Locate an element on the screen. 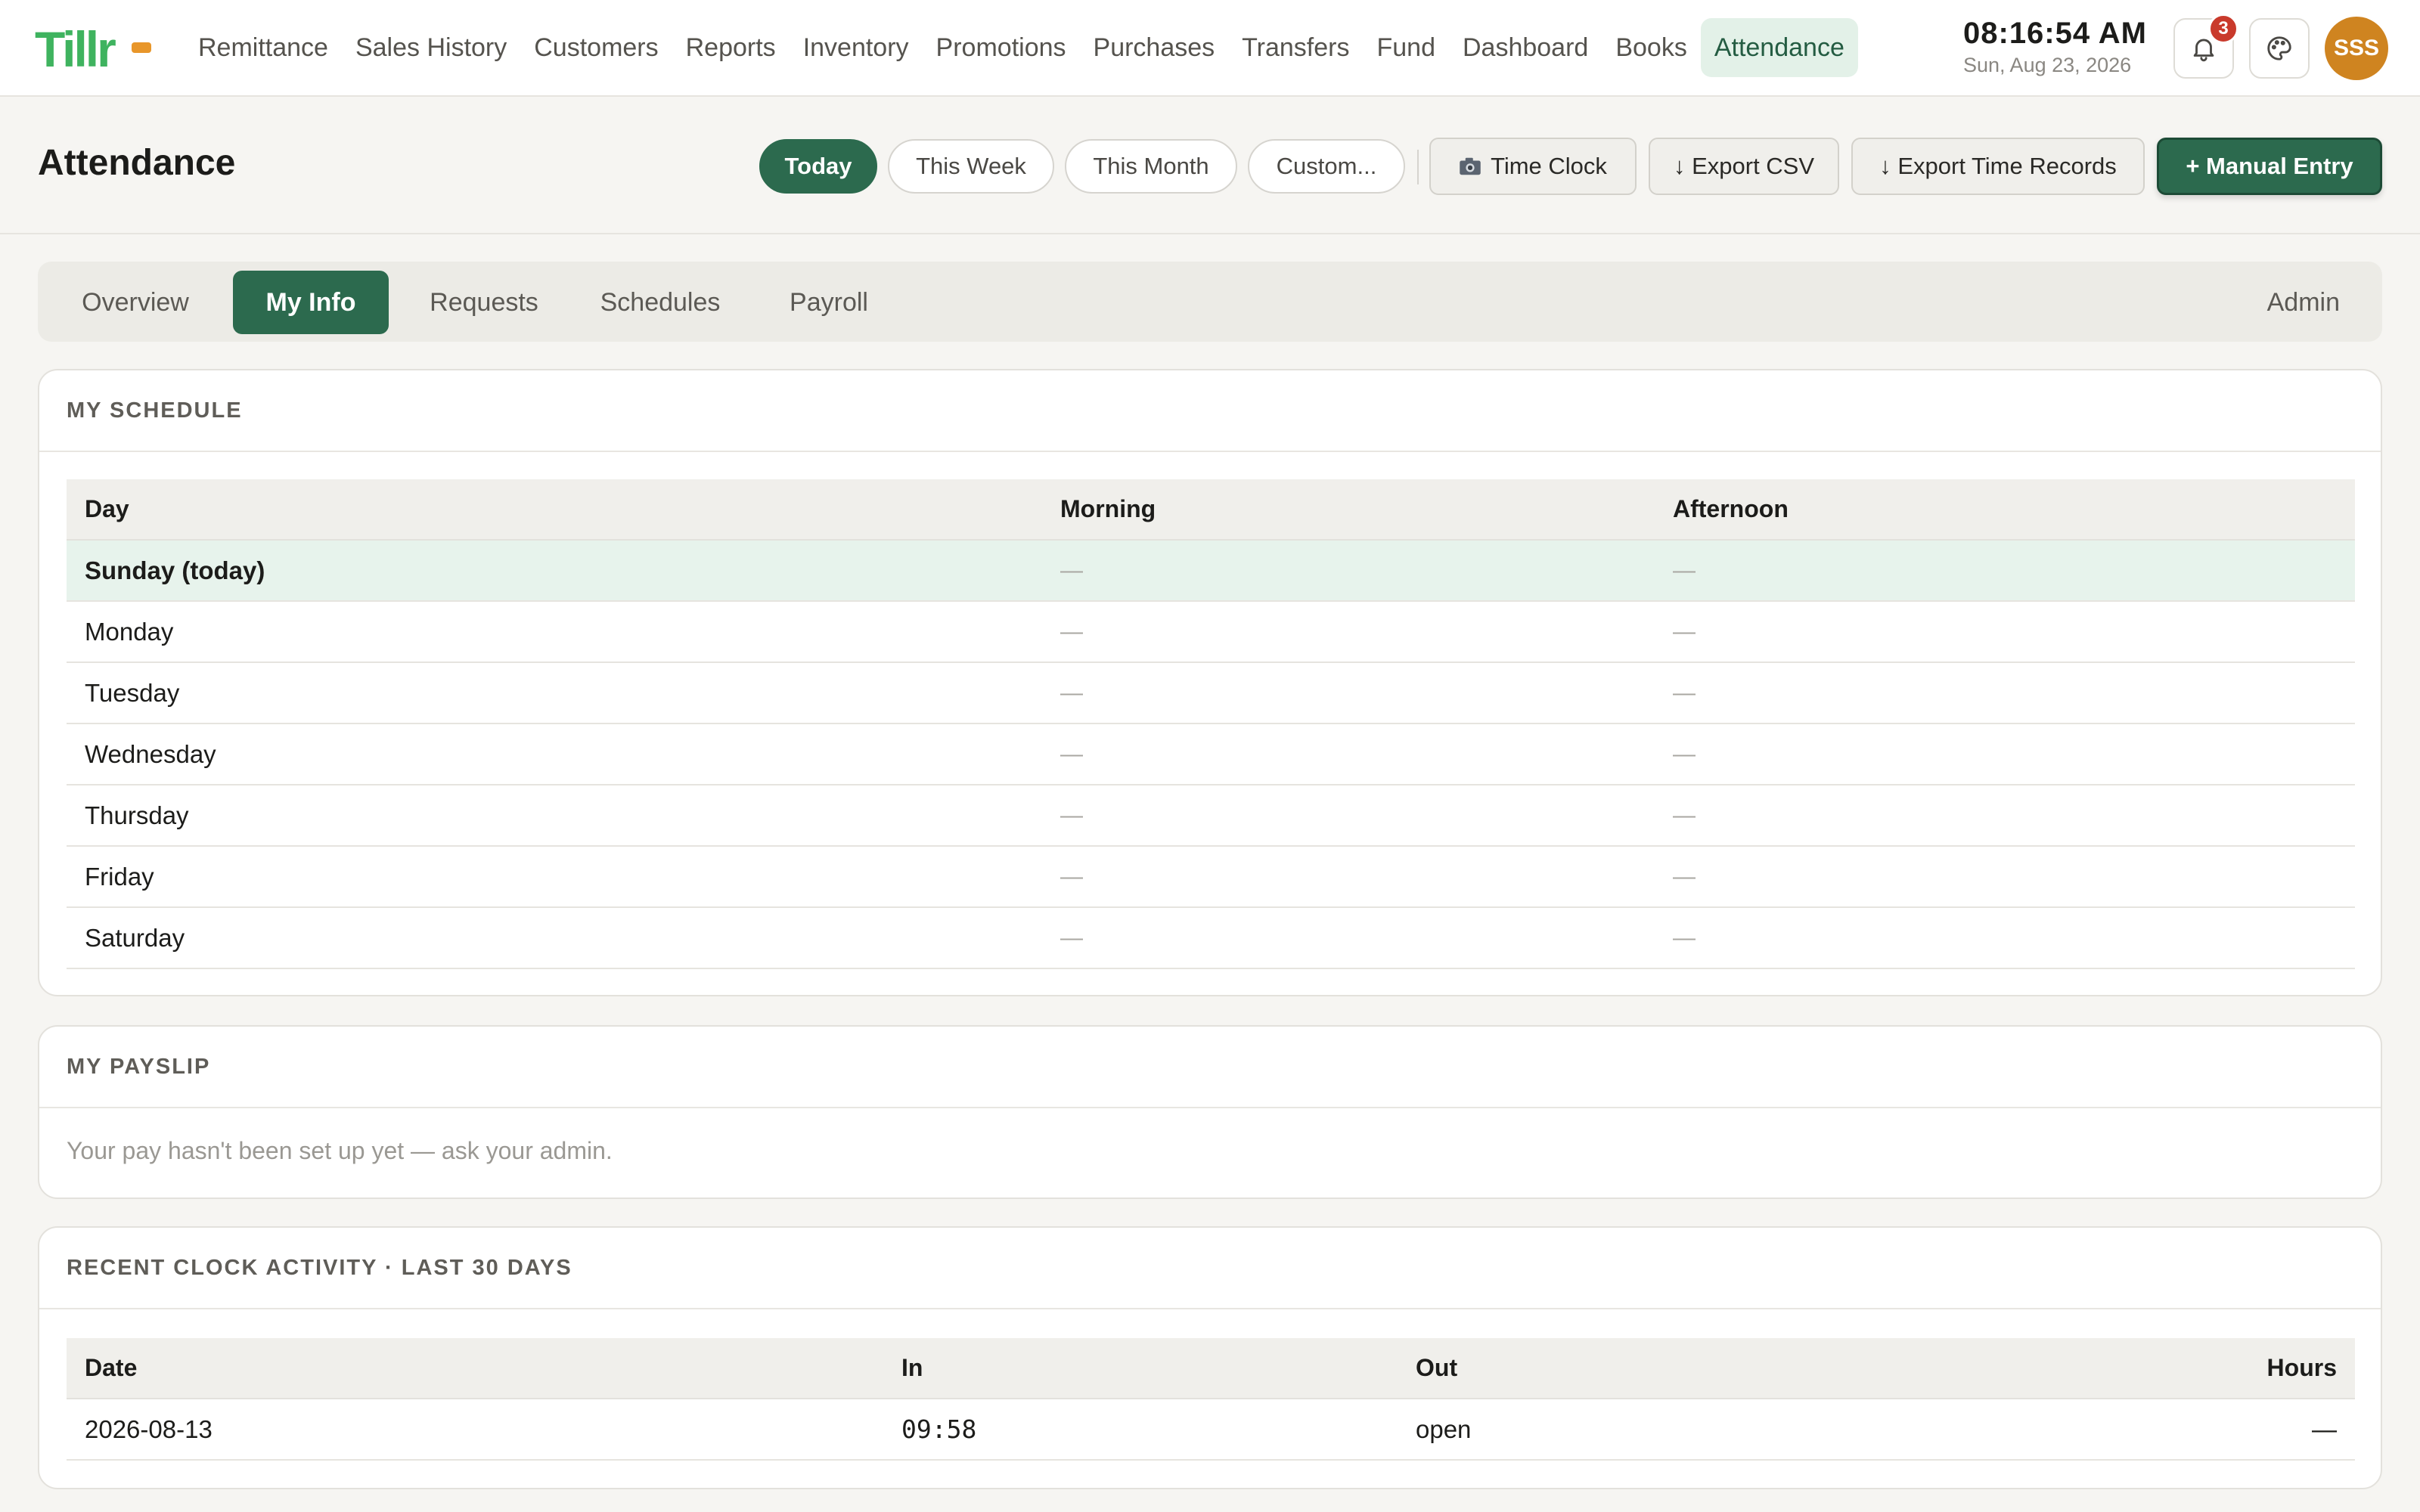  activity-col-out: Out is located at coordinates (1663, 1368).